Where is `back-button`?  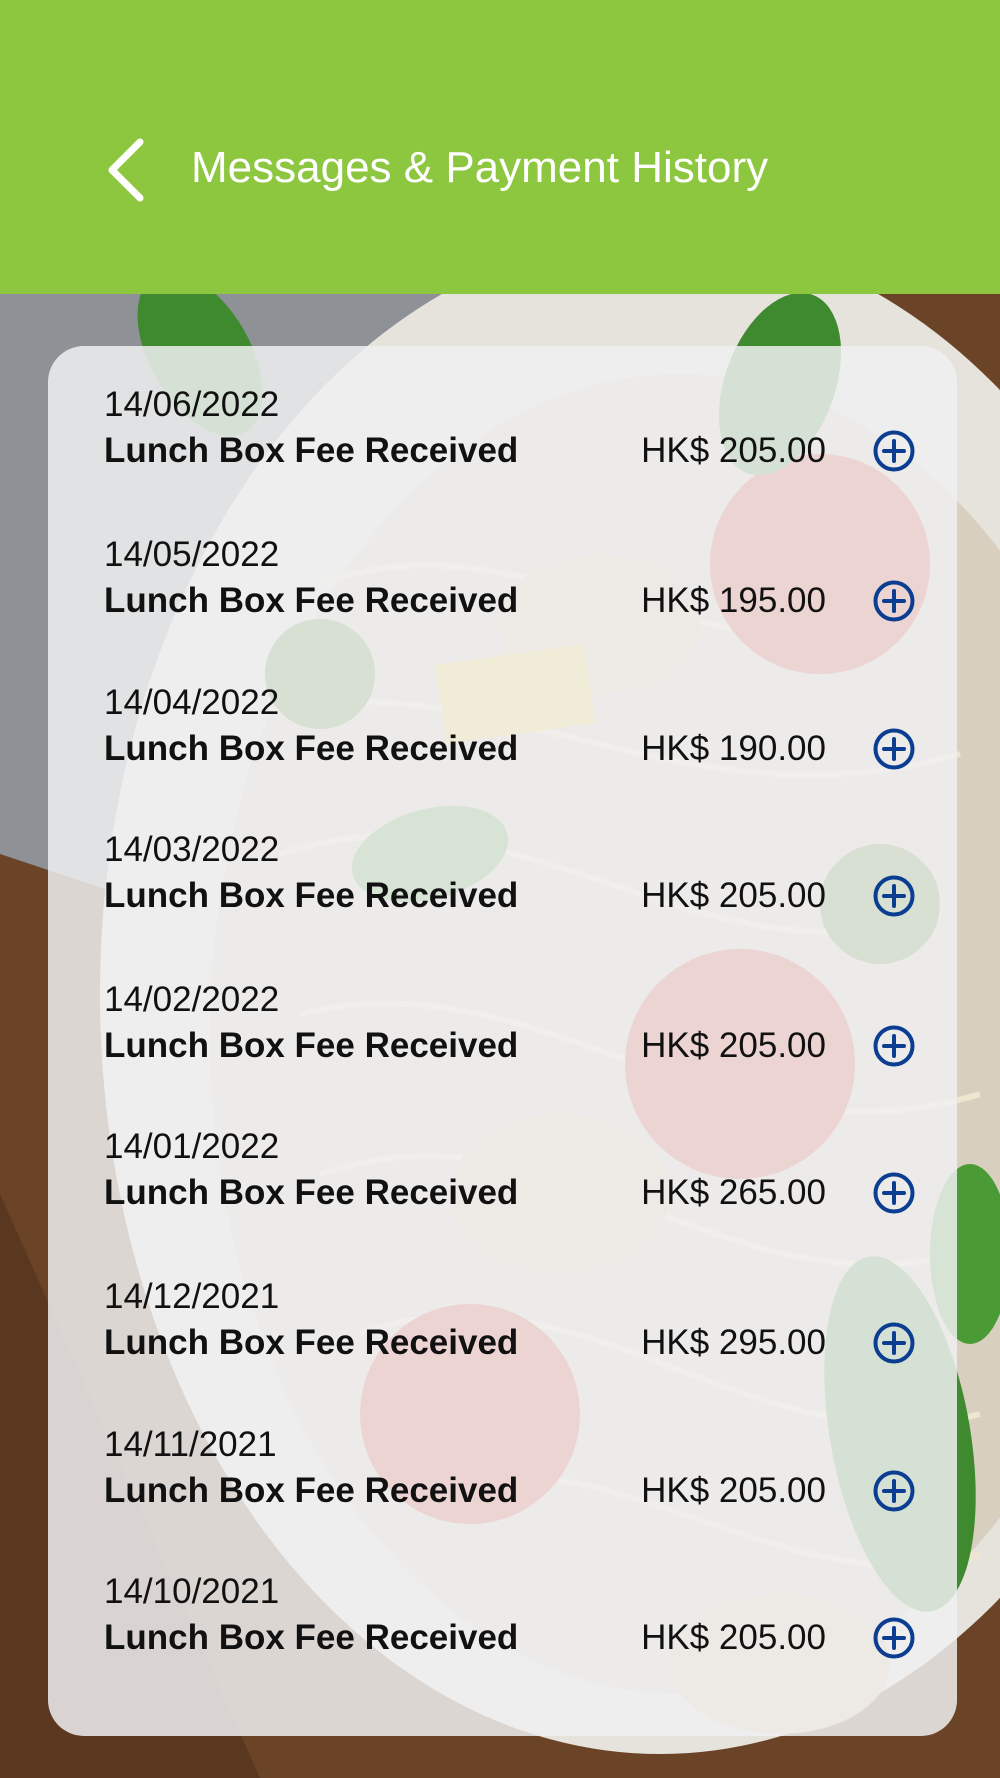
back-button is located at coordinates (130, 171).